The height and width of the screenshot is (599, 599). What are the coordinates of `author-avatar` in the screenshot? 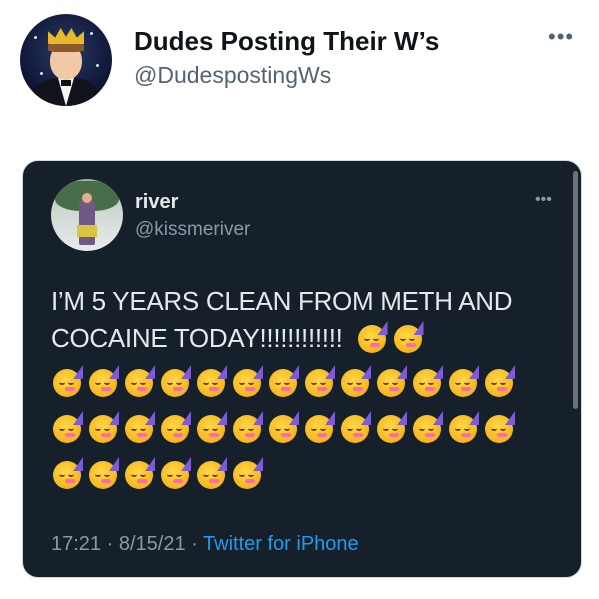 It's located at (87, 215).